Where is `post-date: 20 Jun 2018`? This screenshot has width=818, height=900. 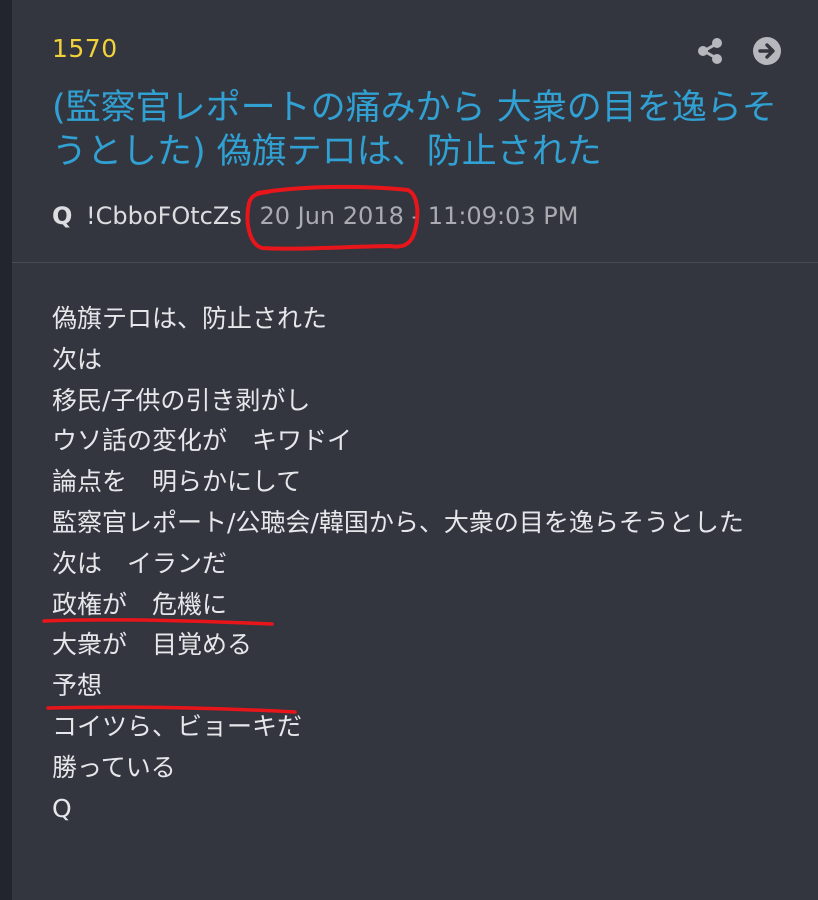
post-date: 20 Jun 2018 is located at coordinates (331, 216).